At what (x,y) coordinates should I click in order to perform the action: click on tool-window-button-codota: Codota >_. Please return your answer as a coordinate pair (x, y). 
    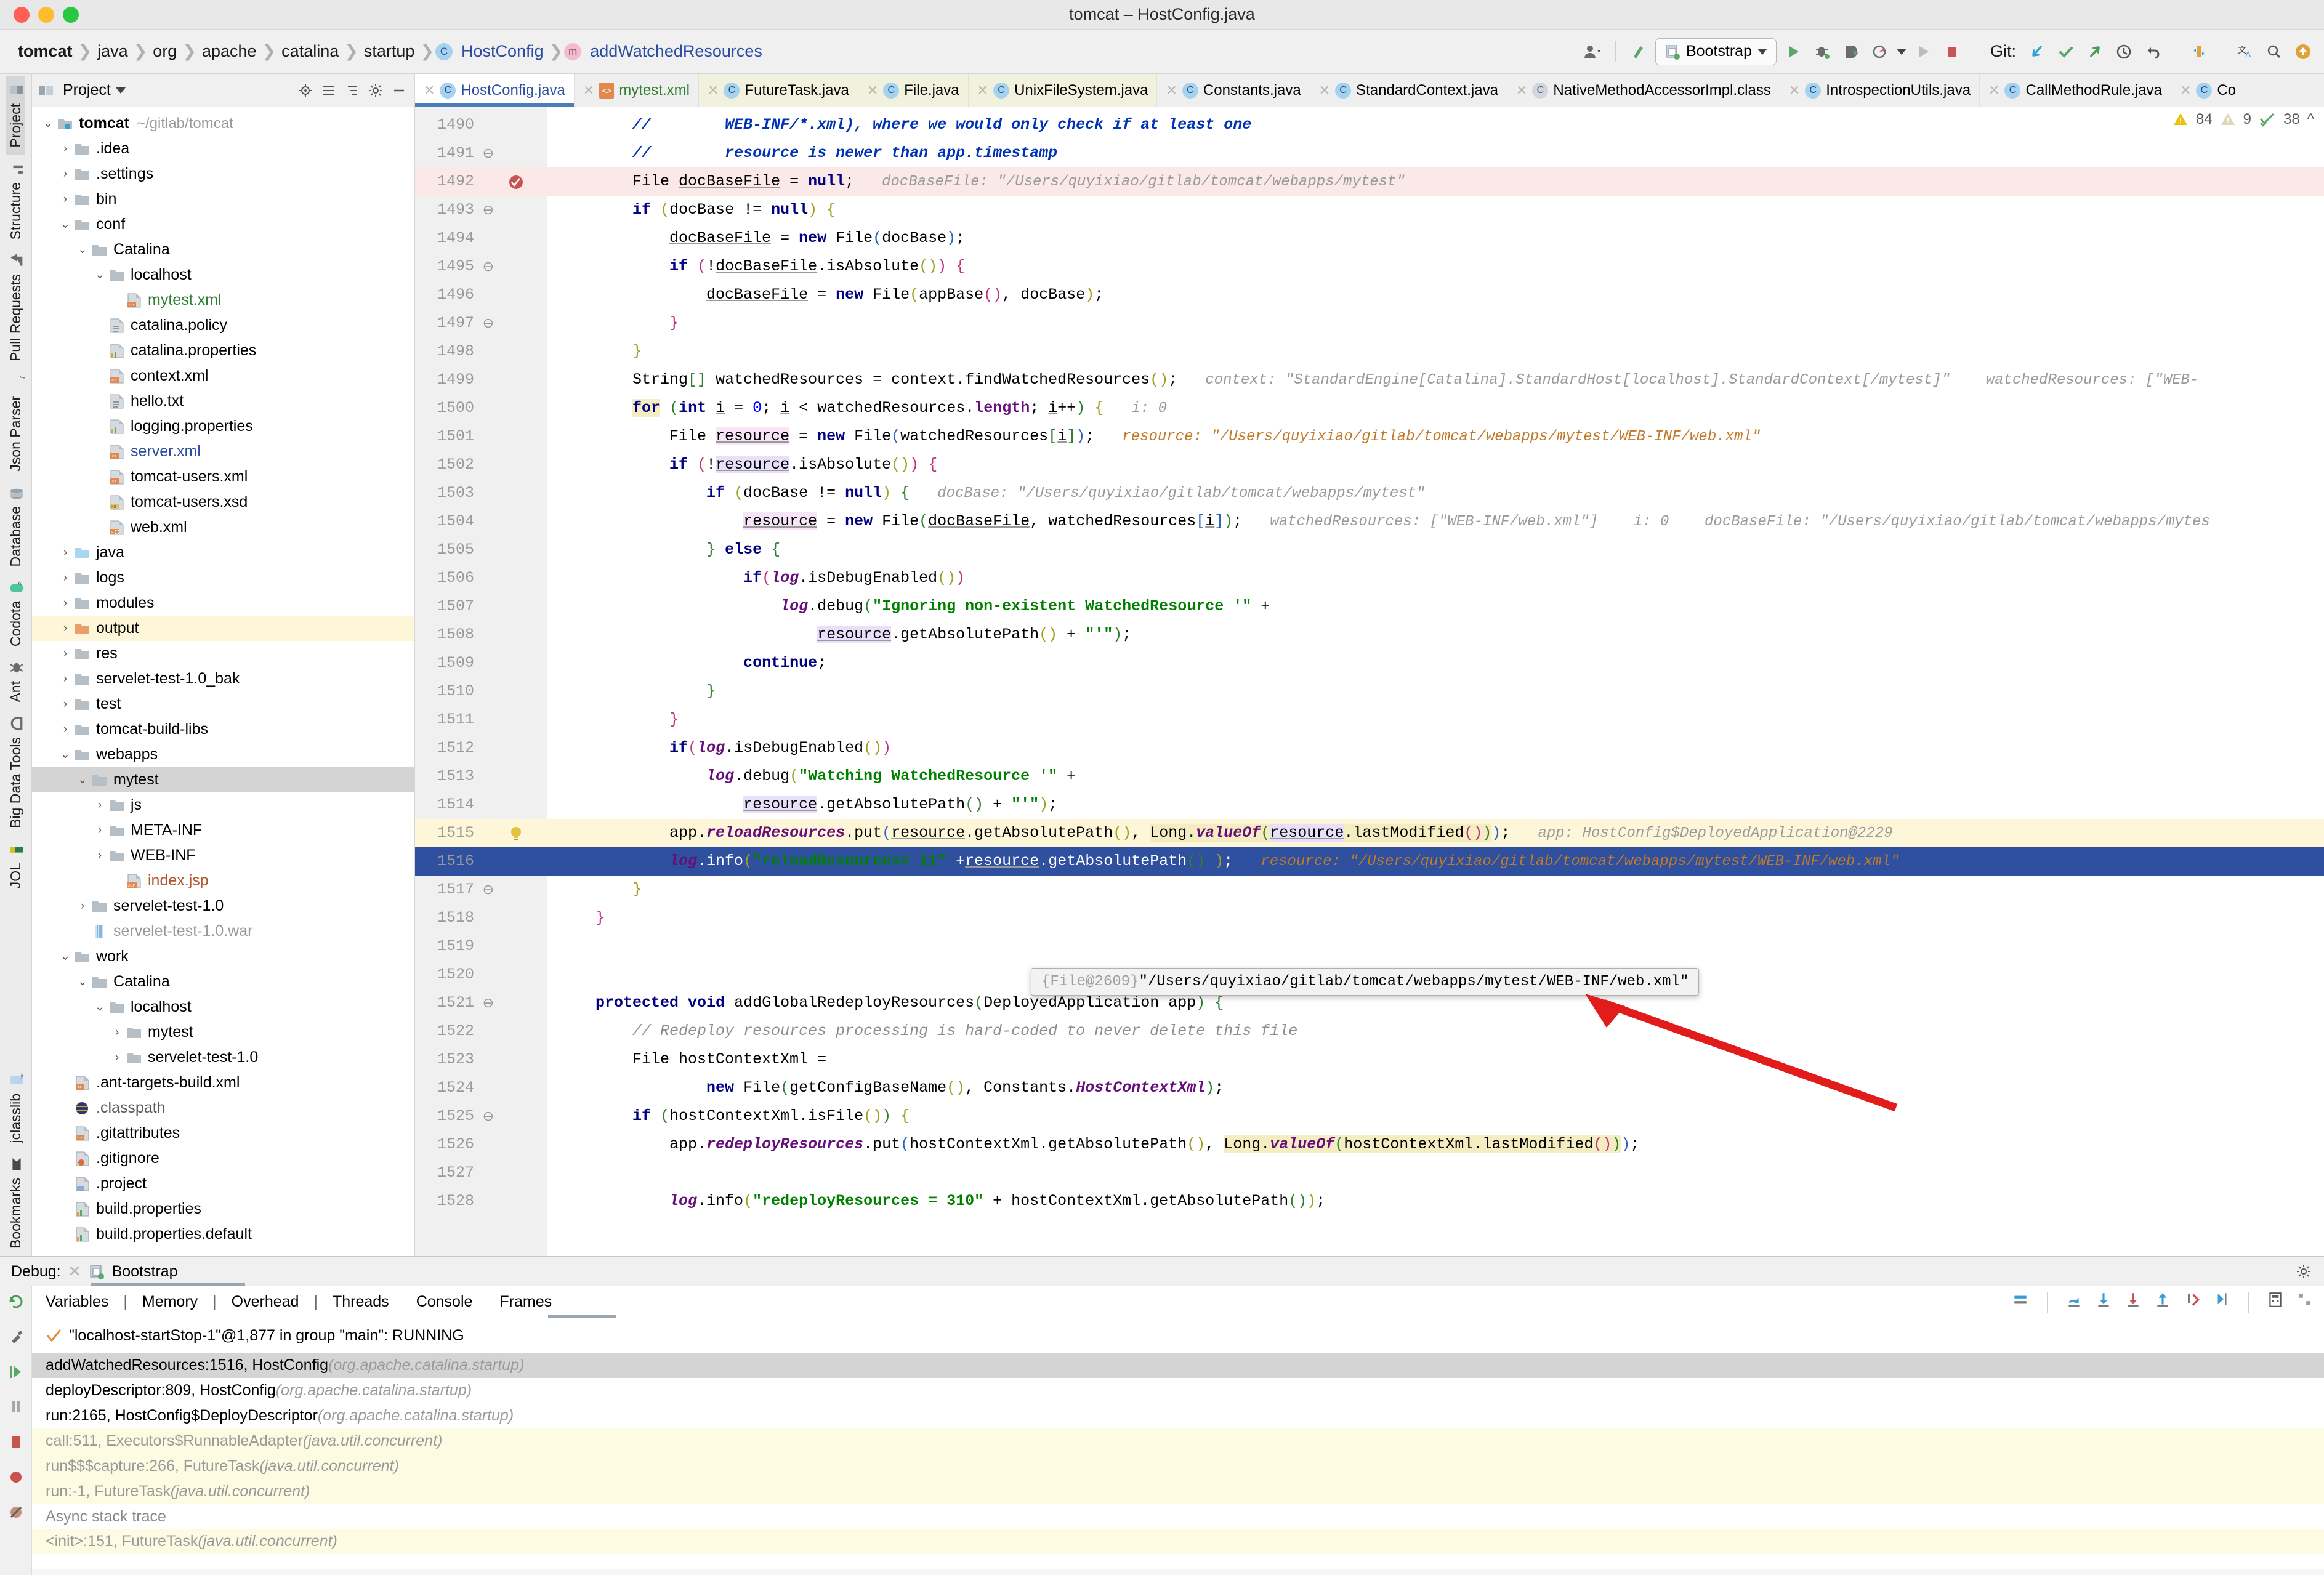
    Looking at the image, I should click on (15, 614).